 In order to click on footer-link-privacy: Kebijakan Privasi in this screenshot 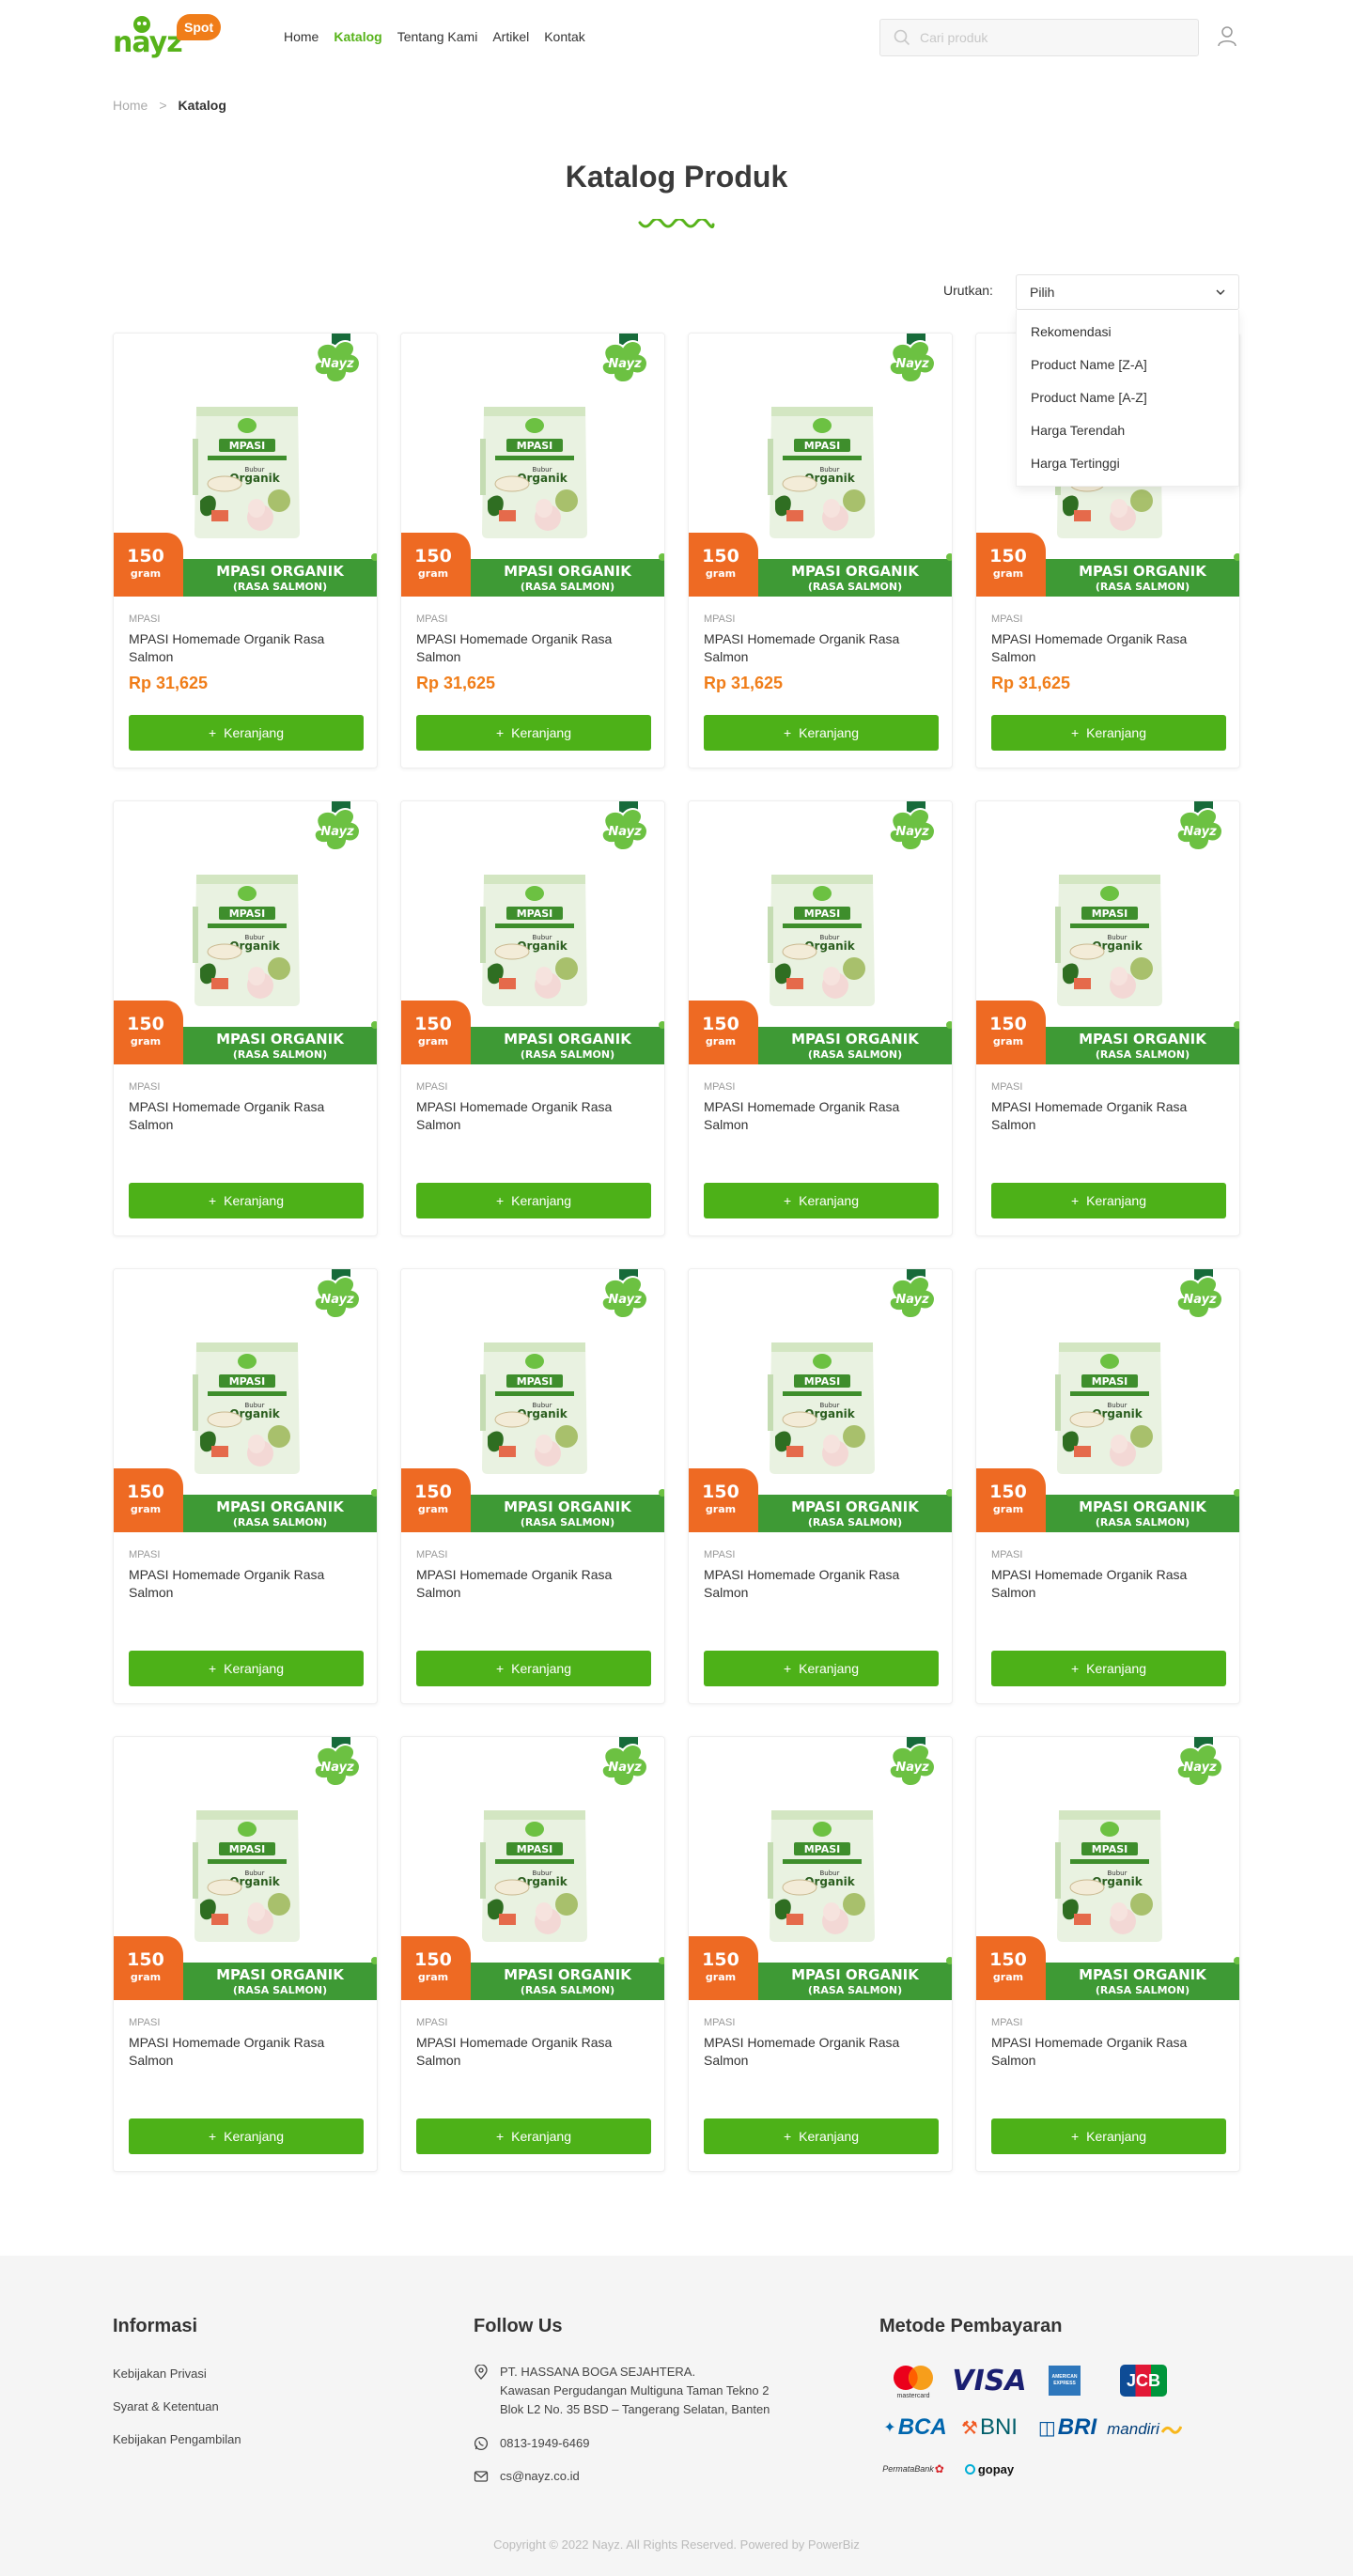, I will do `click(160, 2374)`.